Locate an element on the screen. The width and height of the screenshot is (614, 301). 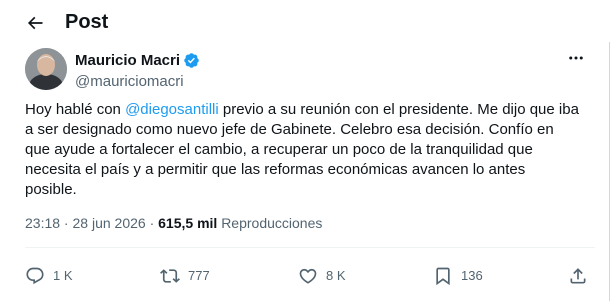
more-options-button is located at coordinates (576, 58).